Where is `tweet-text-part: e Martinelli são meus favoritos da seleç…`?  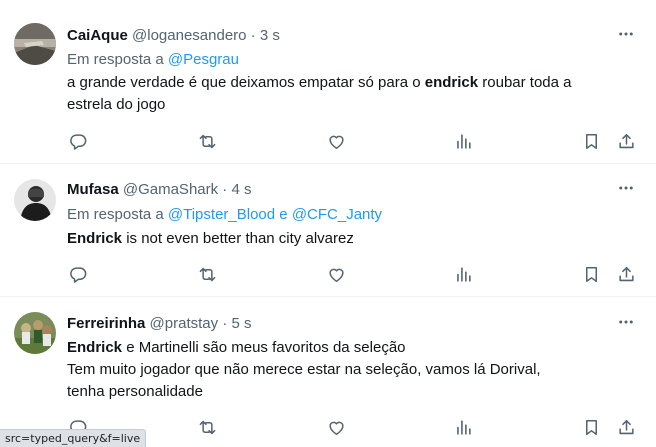 tweet-text-part: e Martinelli são meus favoritos da seleç… is located at coordinates (266, 347).